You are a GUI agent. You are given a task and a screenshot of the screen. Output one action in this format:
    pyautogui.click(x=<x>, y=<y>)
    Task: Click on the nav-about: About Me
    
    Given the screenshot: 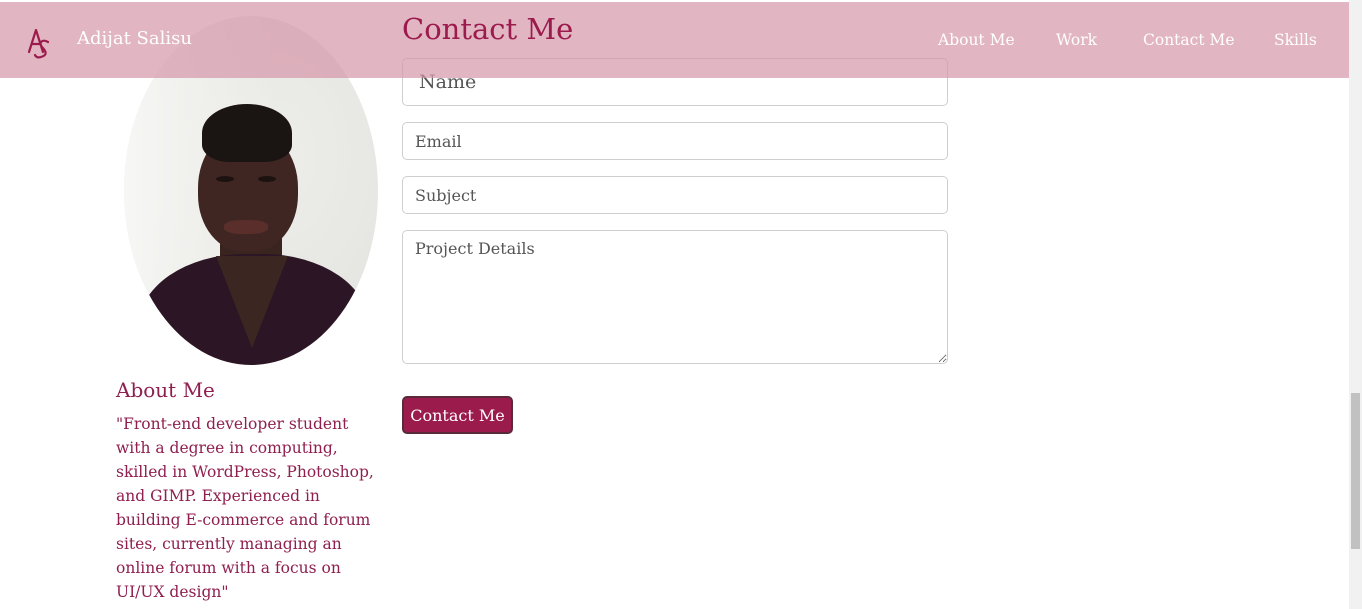 What is the action you would take?
    pyautogui.click(x=976, y=40)
    